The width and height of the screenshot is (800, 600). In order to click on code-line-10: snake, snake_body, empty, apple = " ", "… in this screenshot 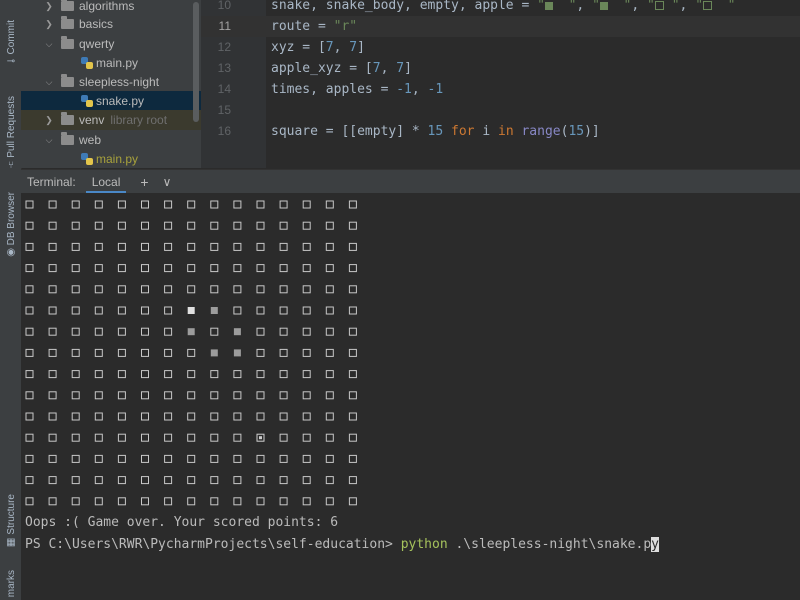, I will do `click(503, 6)`.